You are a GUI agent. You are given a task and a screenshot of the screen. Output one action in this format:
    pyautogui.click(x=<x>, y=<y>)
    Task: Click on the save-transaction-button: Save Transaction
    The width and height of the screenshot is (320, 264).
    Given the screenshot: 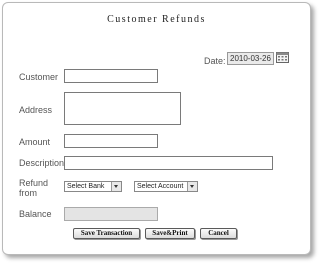 What is the action you would take?
    pyautogui.click(x=106, y=233)
    